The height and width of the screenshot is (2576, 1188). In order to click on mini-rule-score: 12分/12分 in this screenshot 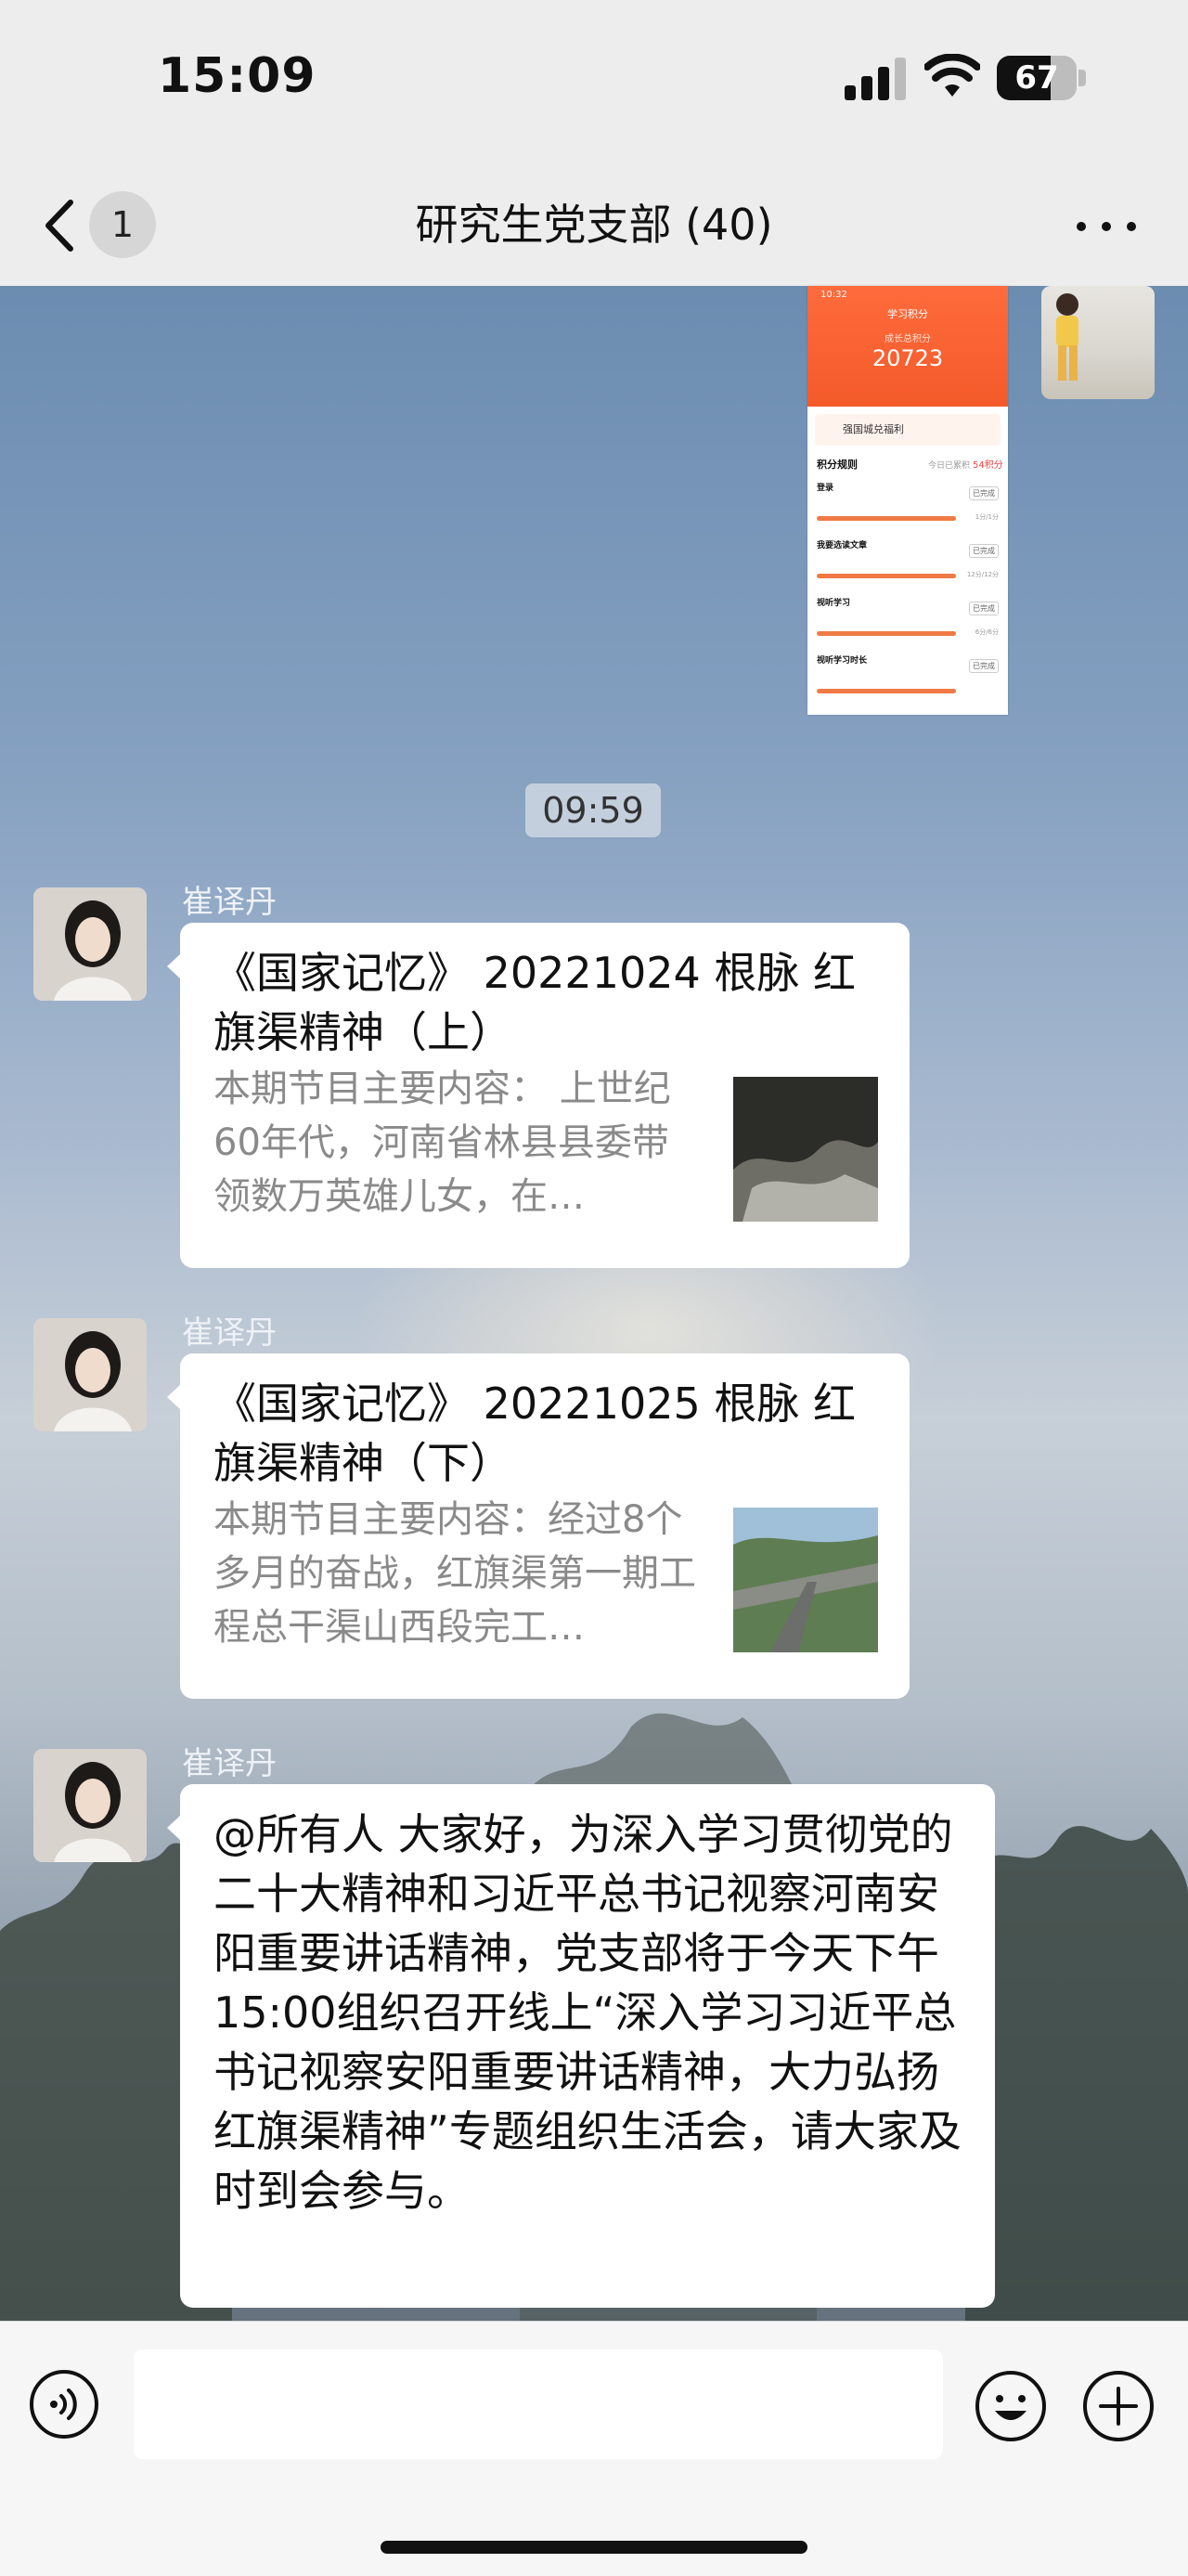, I will do `click(982, 574)`.